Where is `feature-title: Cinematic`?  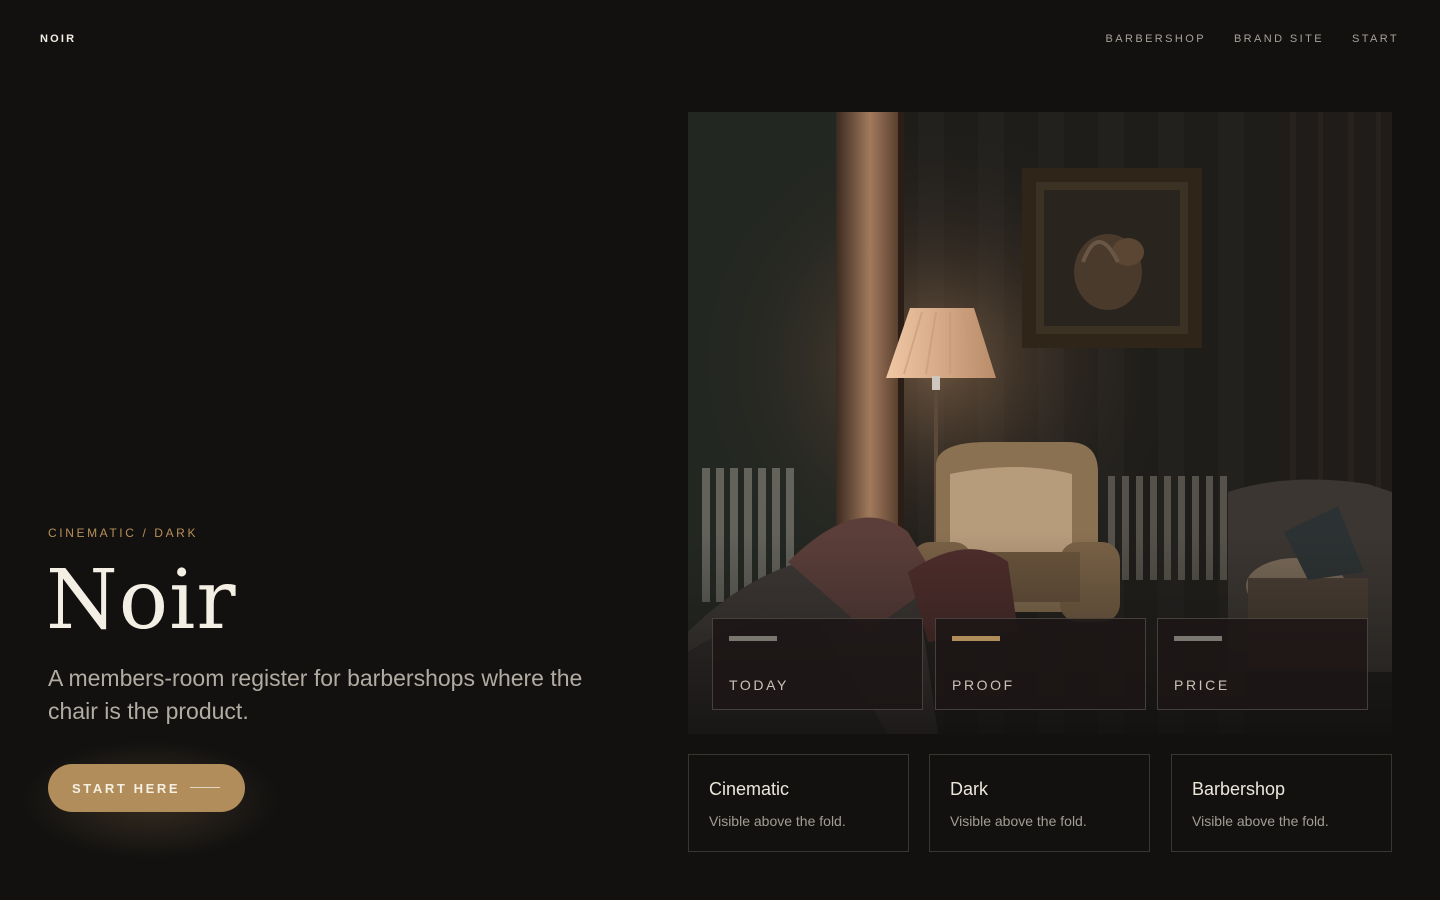
feature-title: Cinematic is located at coordinates (749, 789).